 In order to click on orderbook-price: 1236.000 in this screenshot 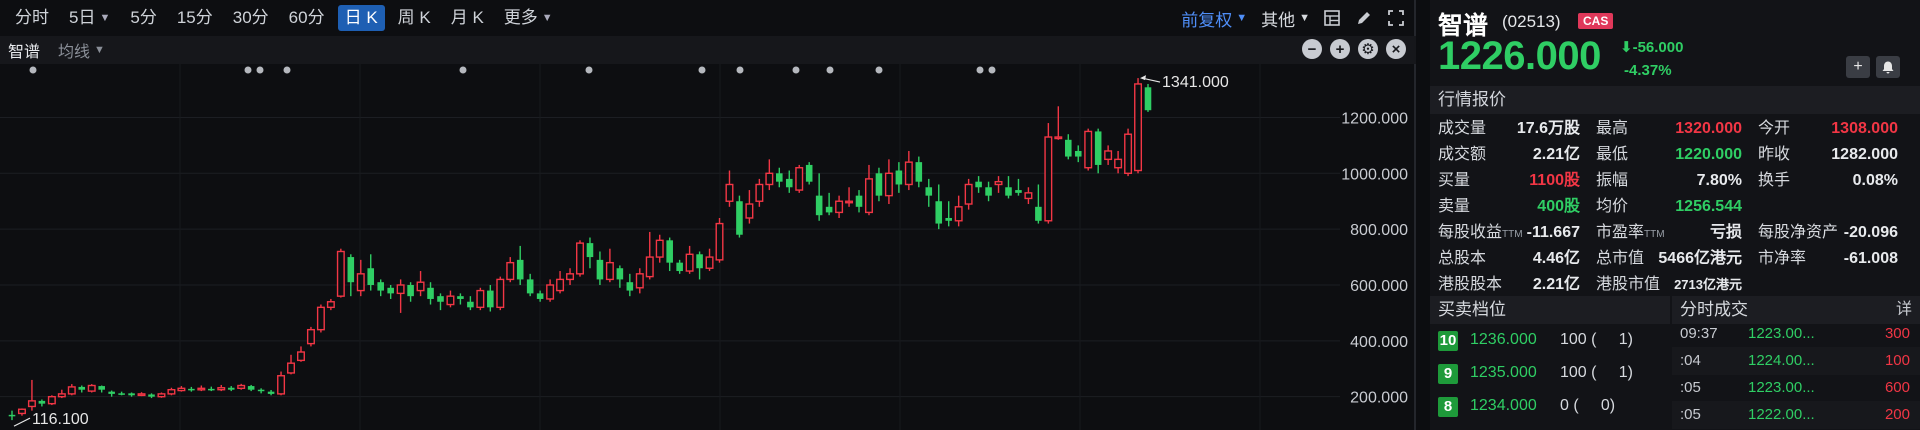, I will do `click(1503, 339)`.